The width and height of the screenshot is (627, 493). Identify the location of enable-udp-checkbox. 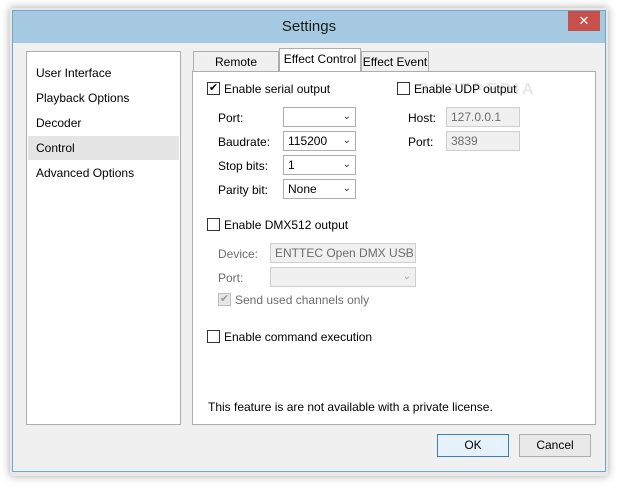
(403, 88).